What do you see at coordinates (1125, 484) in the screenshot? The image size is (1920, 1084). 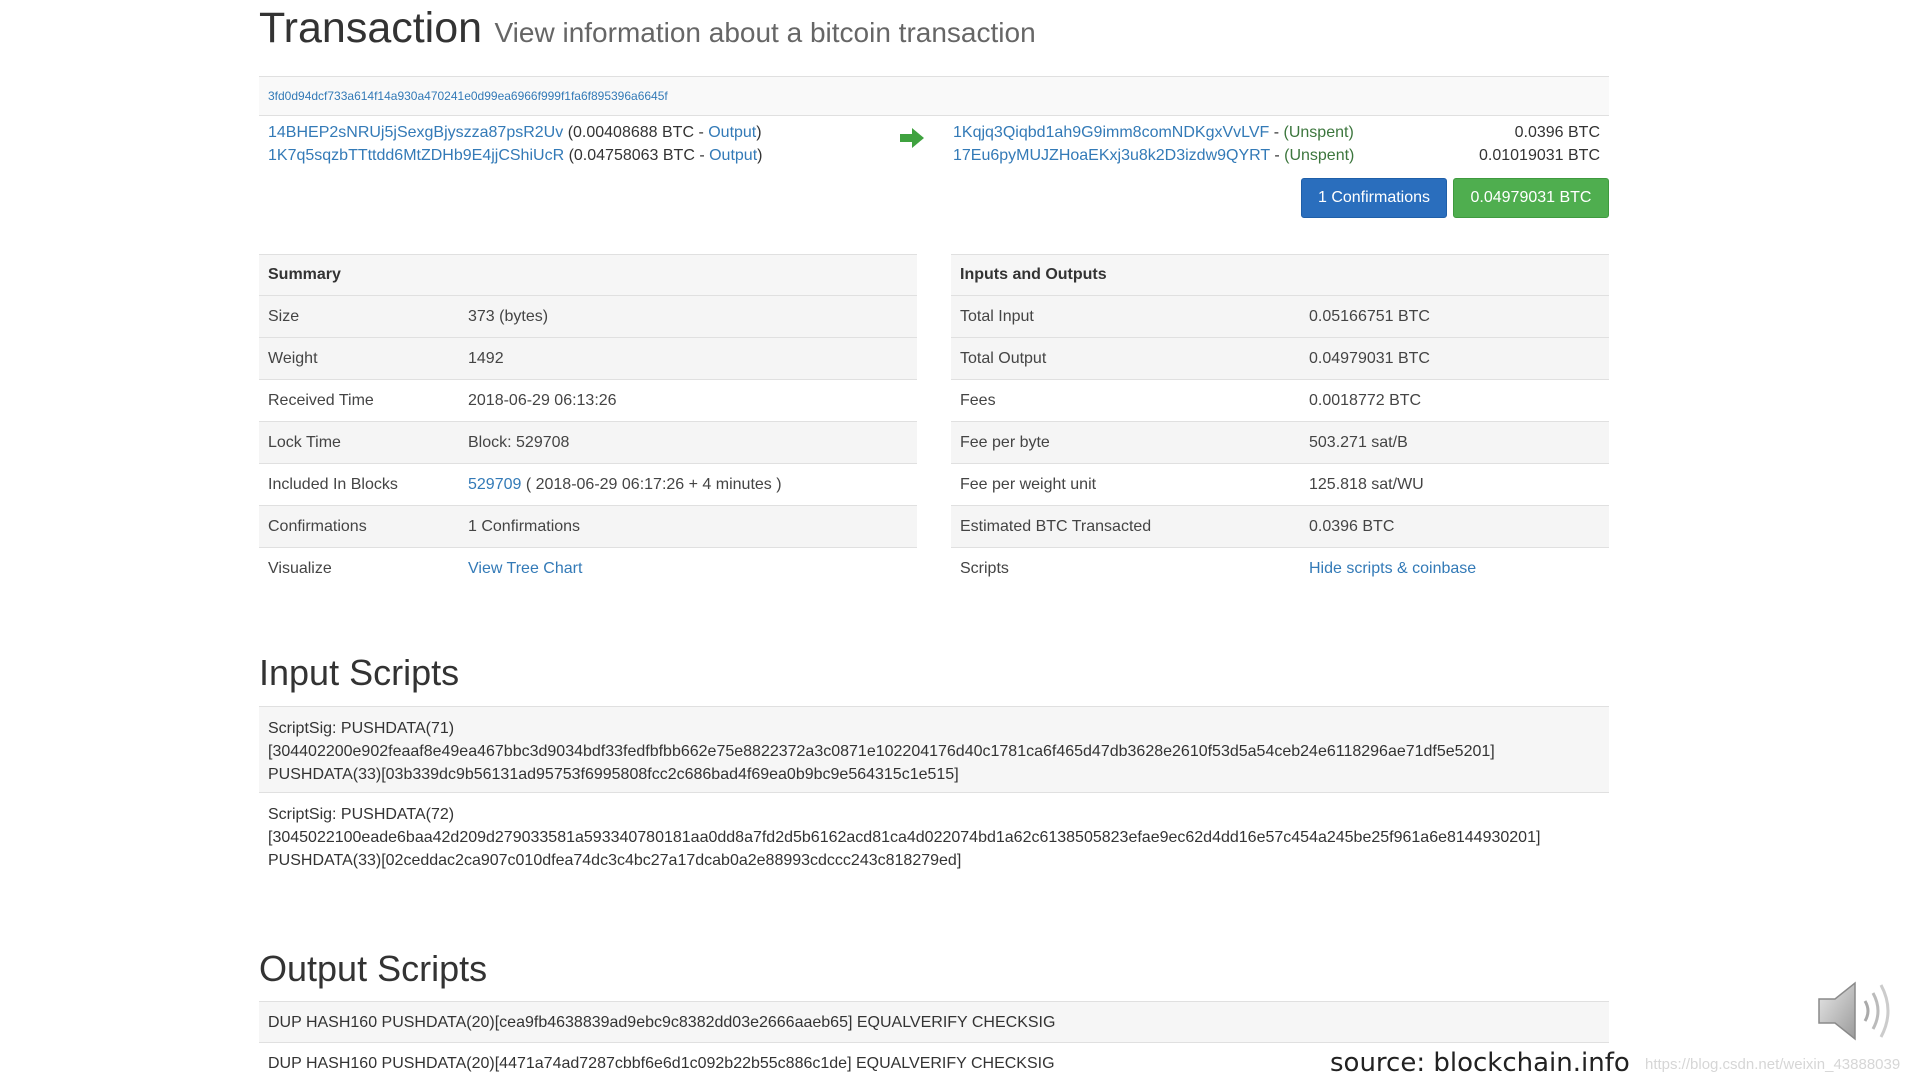 I see `row-label: Fee per weight unit` at bounding box center [1125, 484].